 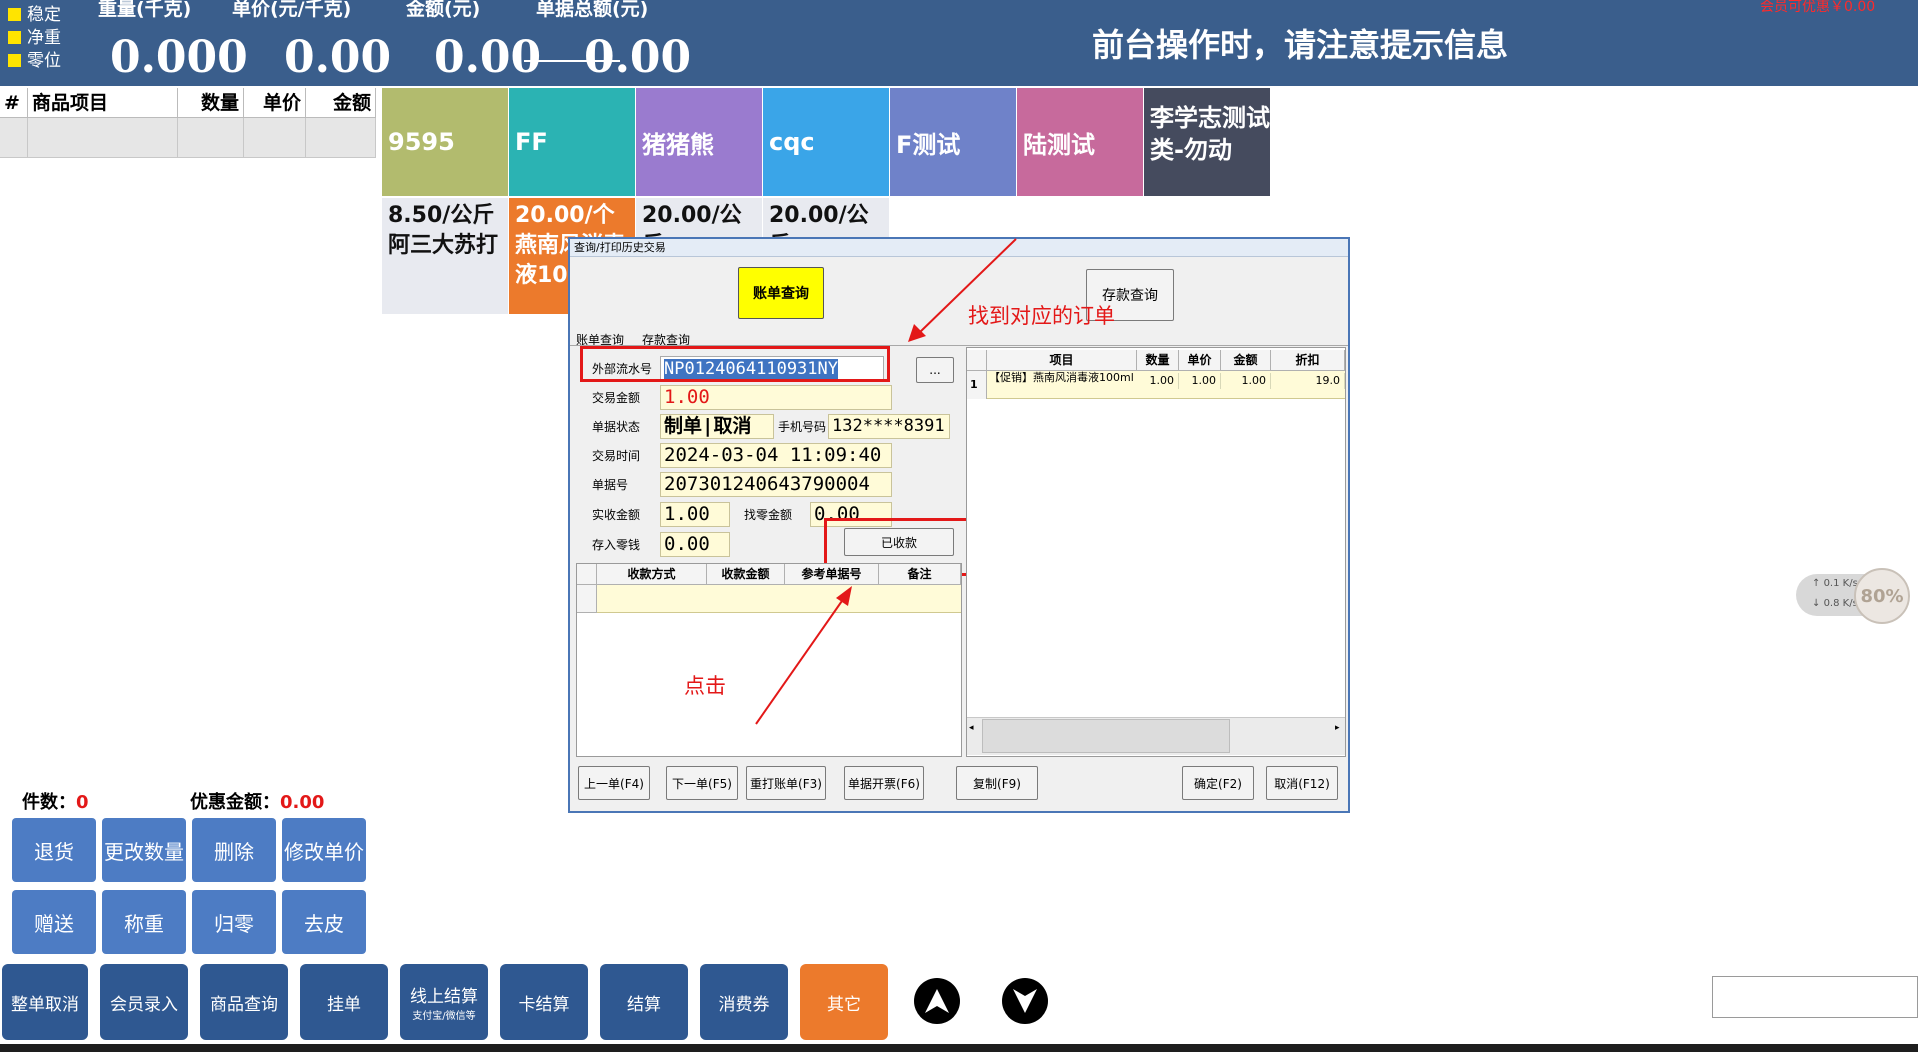 What do you see at coordinates (744, 1002) in the screenshot?
I see `coupon-button: 消费券` at bounding box center [744, 1002].